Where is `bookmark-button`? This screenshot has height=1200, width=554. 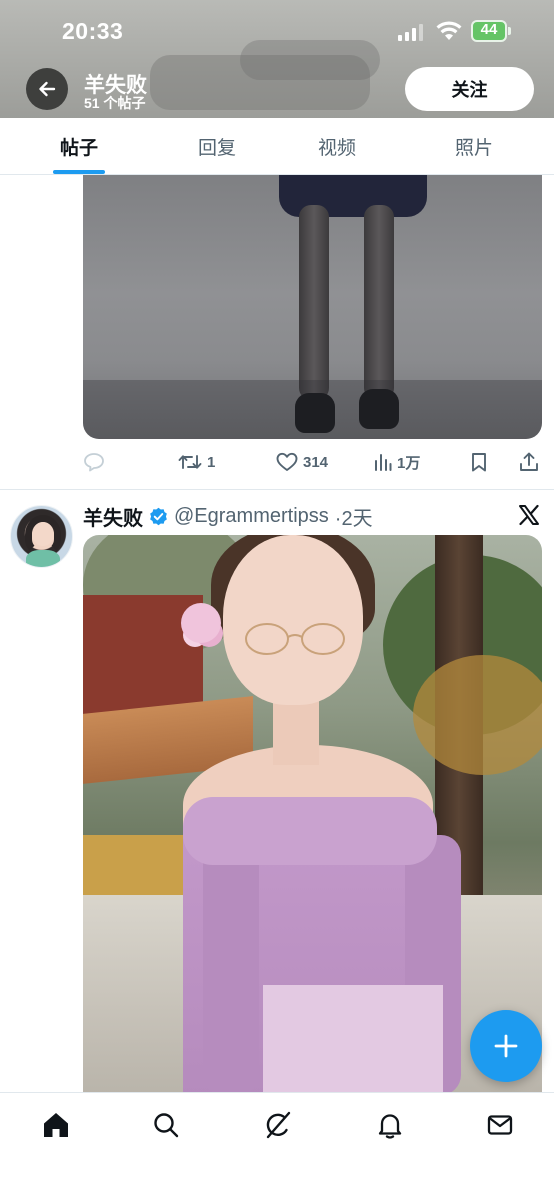 bookmark-button is located at coordinates (479, 462).